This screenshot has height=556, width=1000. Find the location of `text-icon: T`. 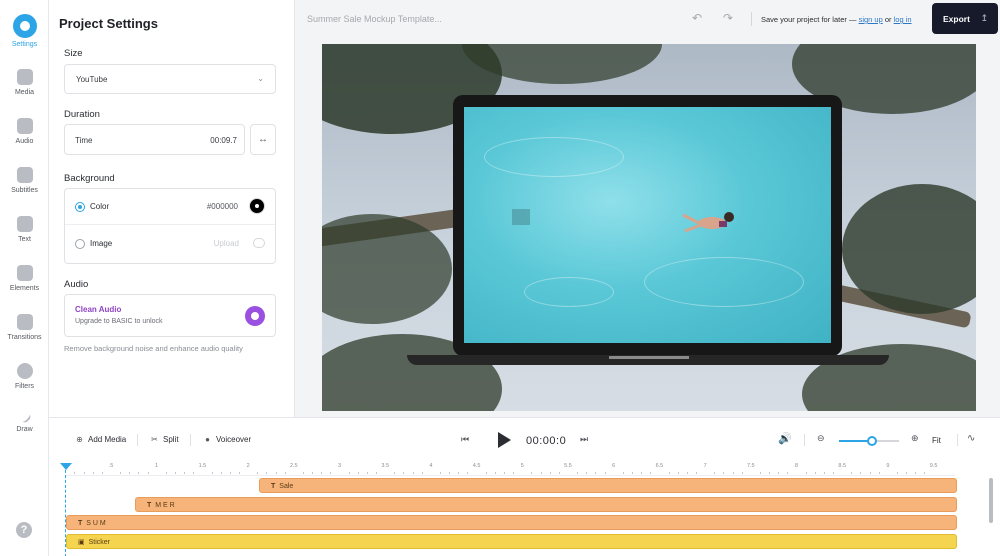

text-icon: T is located at coordinates (80, 523).